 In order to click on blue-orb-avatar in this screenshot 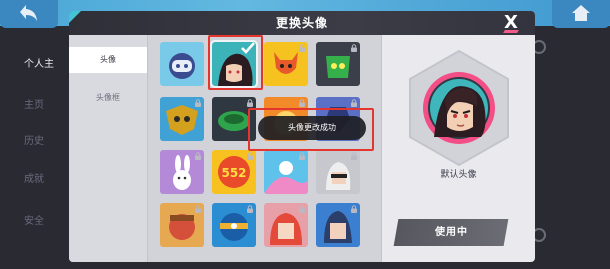, I will do `click(234, 225)`.